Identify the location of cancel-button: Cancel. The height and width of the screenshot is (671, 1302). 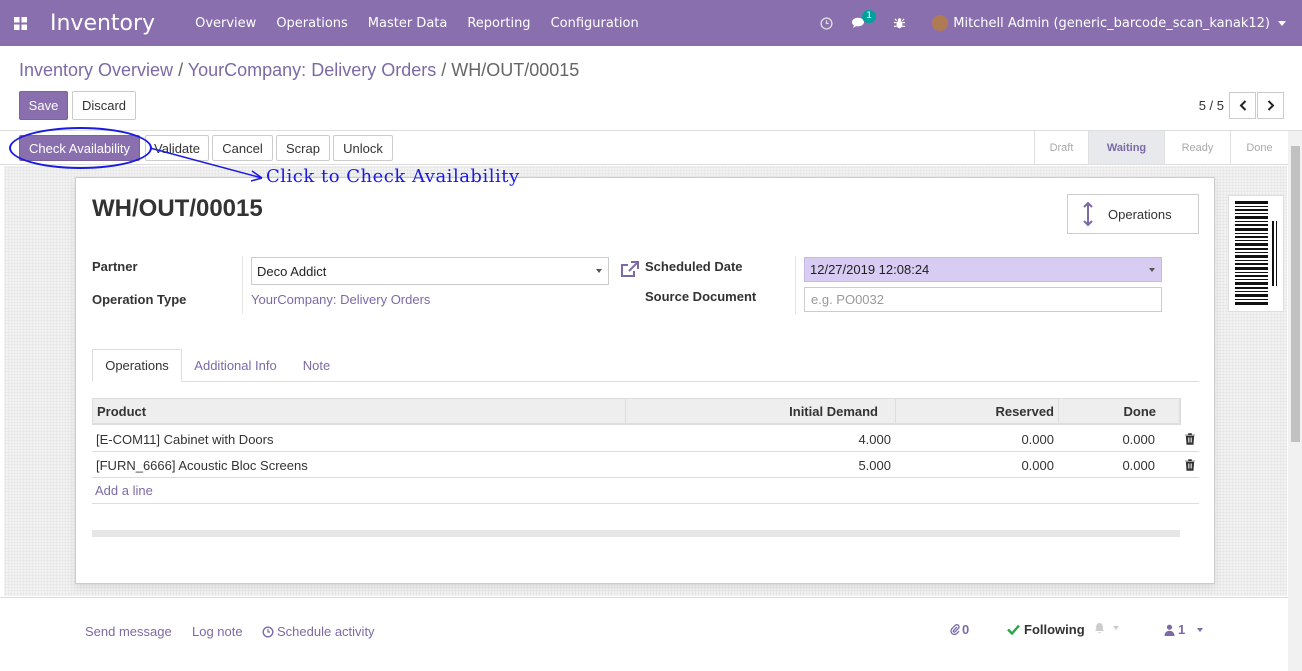
(242, 148).